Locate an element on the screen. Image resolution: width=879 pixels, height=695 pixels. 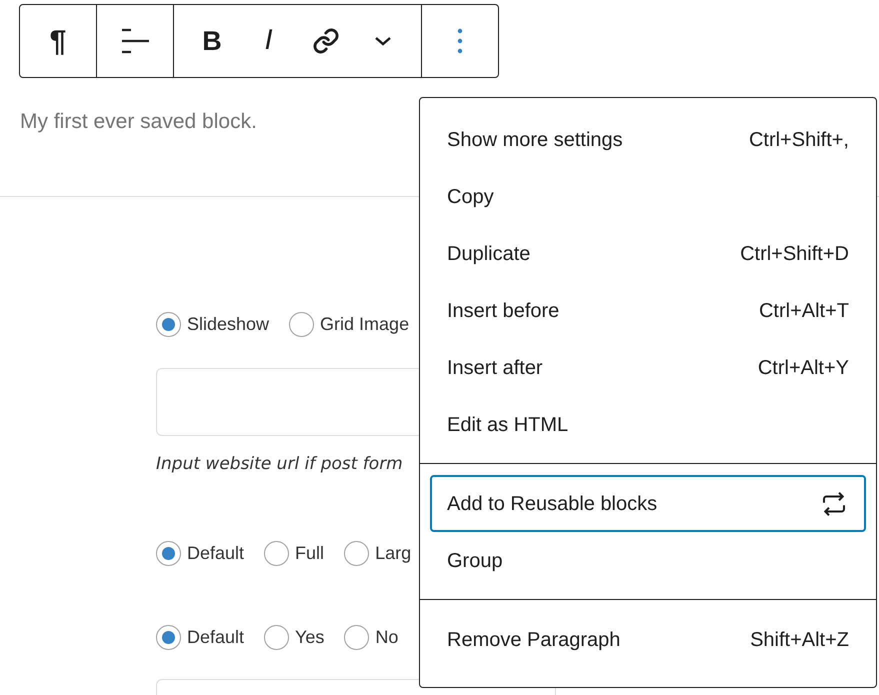
more-vertical-icon is located at coordinates (460, 41).